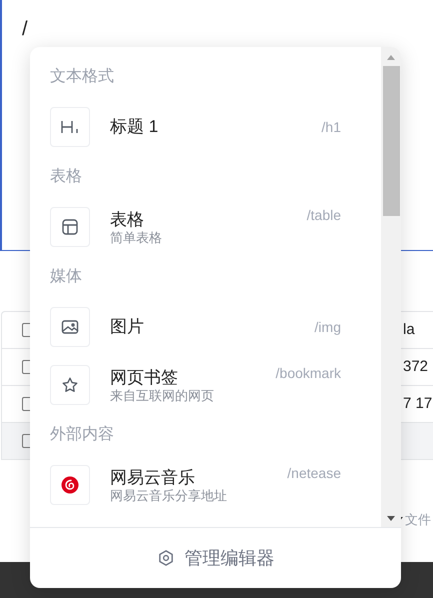  What do you see at coordinates (82, 434) in the screenshot?
I see `section-title: 外部内容` at bounding box center [82, 434].